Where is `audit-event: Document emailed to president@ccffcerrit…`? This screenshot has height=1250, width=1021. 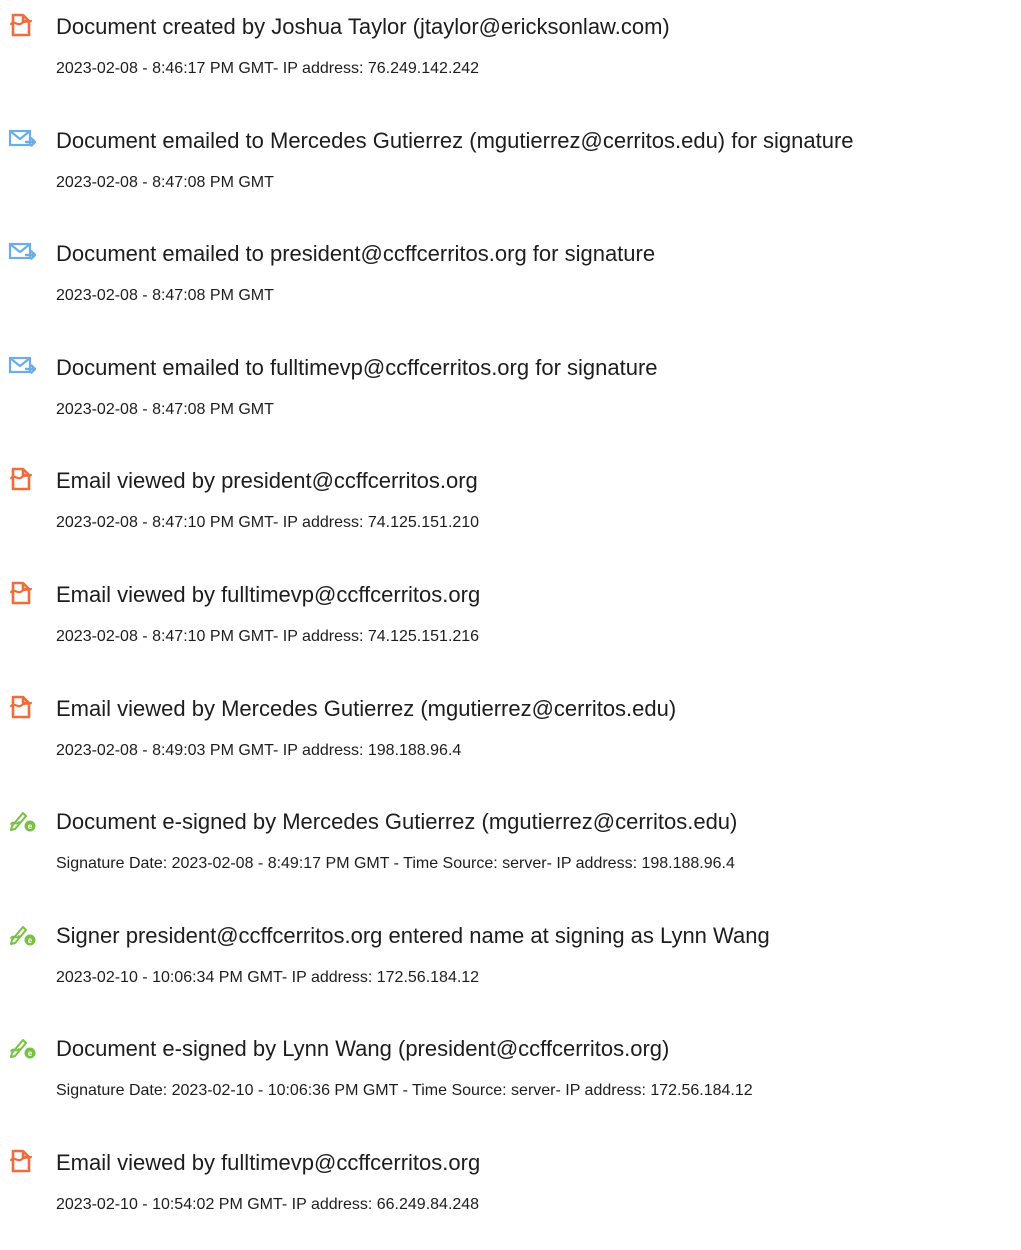 audit-event: Document emailed to president@ccffcerrit… is located at coordinates (510, 284).